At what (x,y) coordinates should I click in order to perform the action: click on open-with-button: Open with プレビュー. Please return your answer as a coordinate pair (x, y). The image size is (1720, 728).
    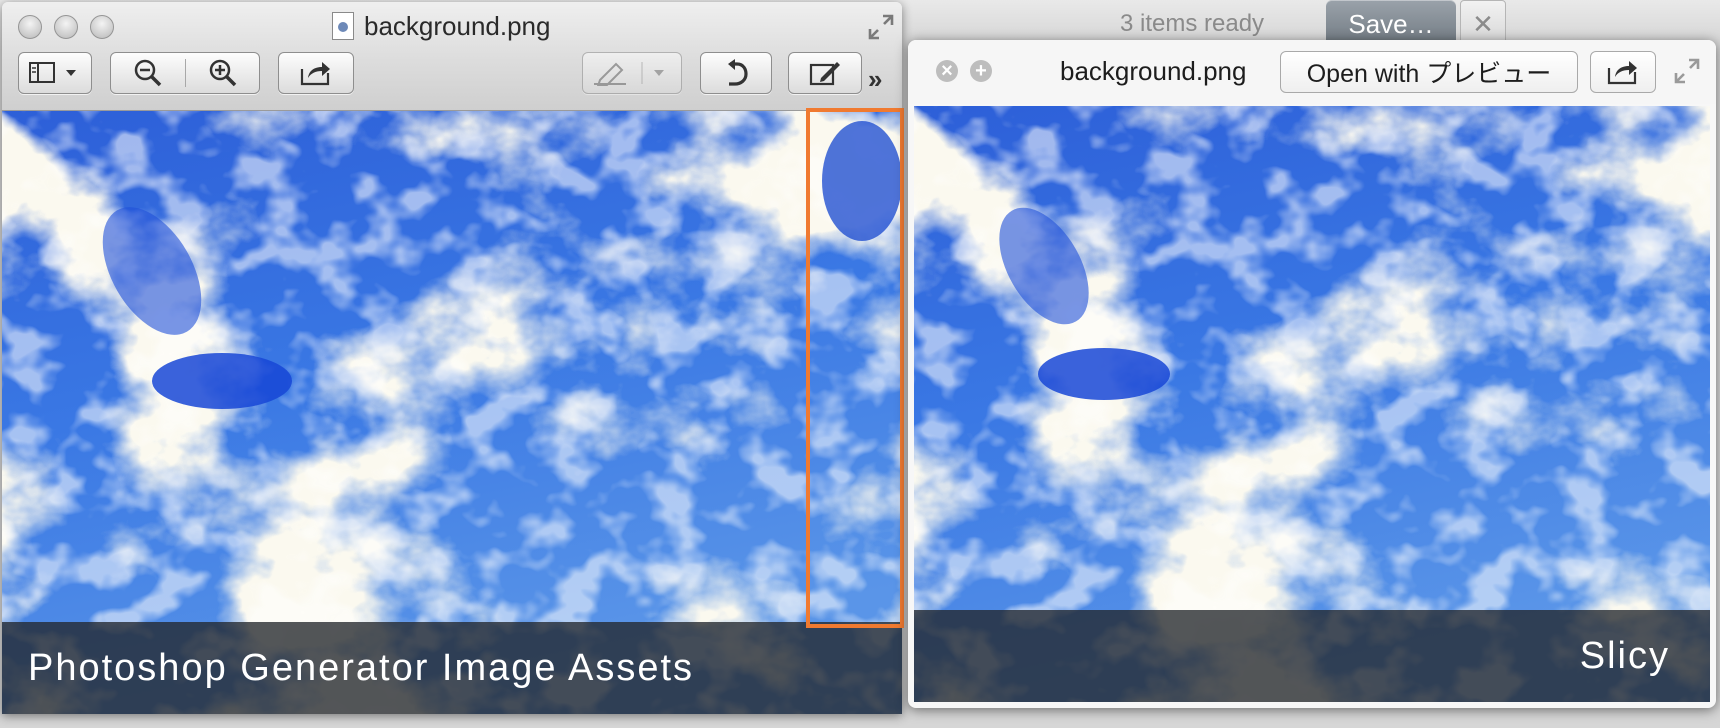
    Looking at the image, I should click on (1429, 72).